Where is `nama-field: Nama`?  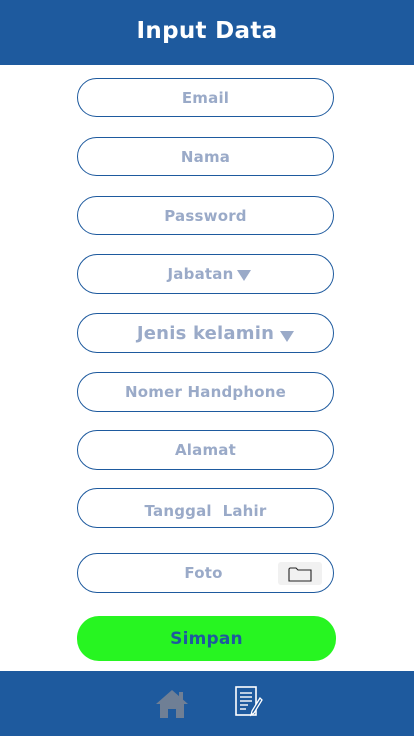 nama-field: Nama is located at coordinates (205, 156).